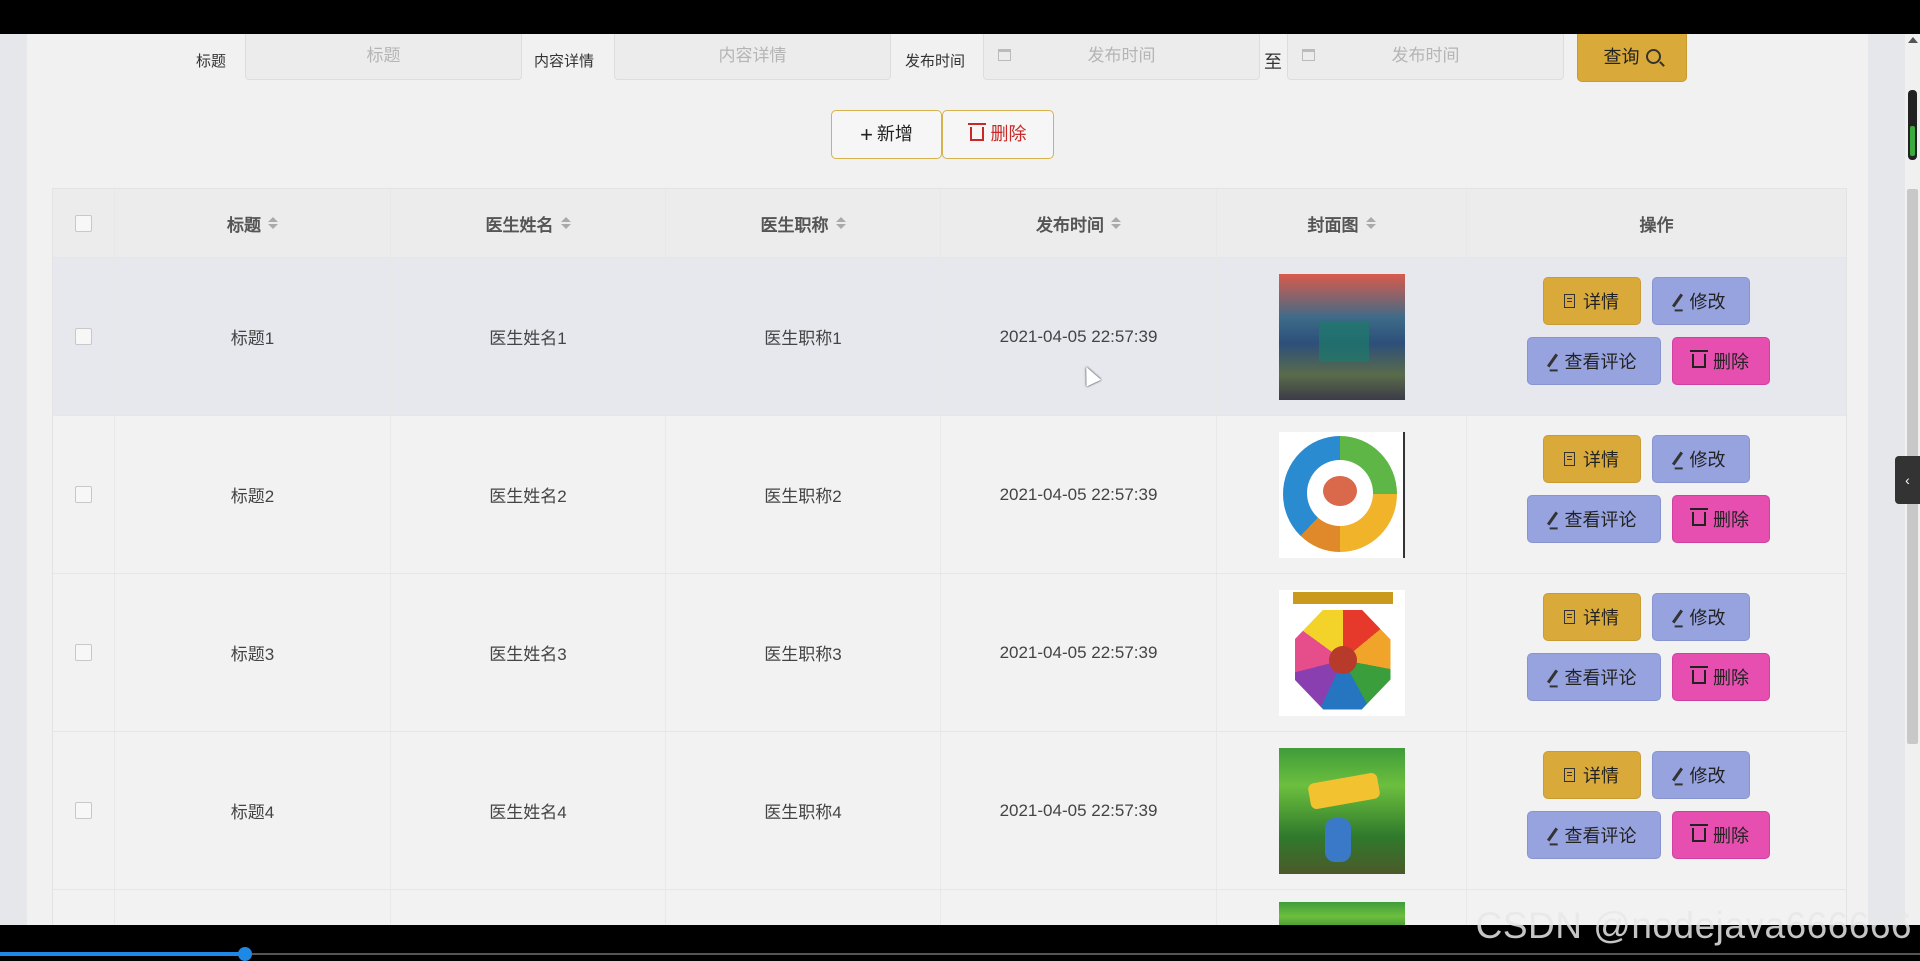  I want to click on cell-doctor-title: 医生职称4, so click(803, 810).